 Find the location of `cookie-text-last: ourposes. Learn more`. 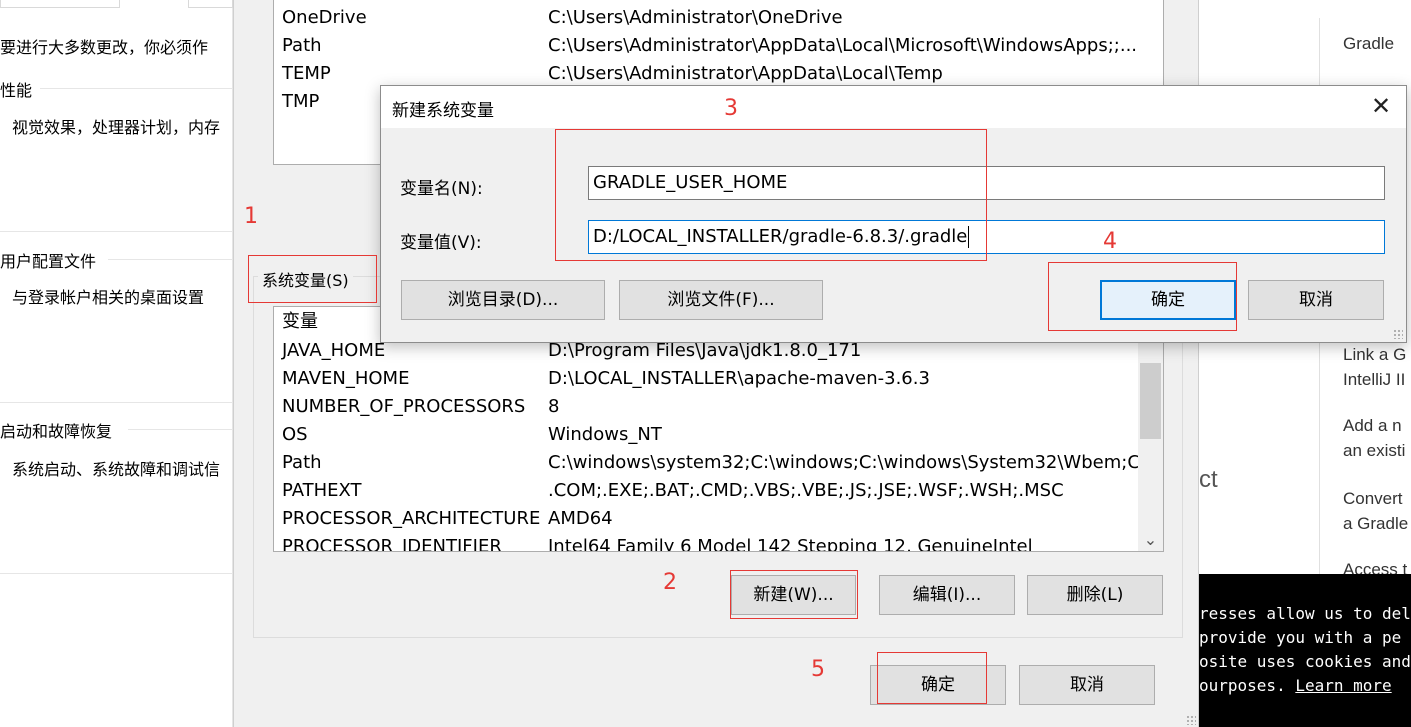

cookie-text-last: ourposes. Learn more is located at coordinates (1295, 685).